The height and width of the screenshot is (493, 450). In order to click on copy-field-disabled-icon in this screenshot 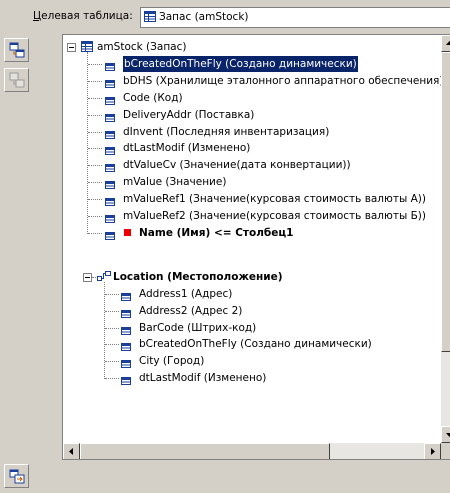, I will do `click(17, 80)`.